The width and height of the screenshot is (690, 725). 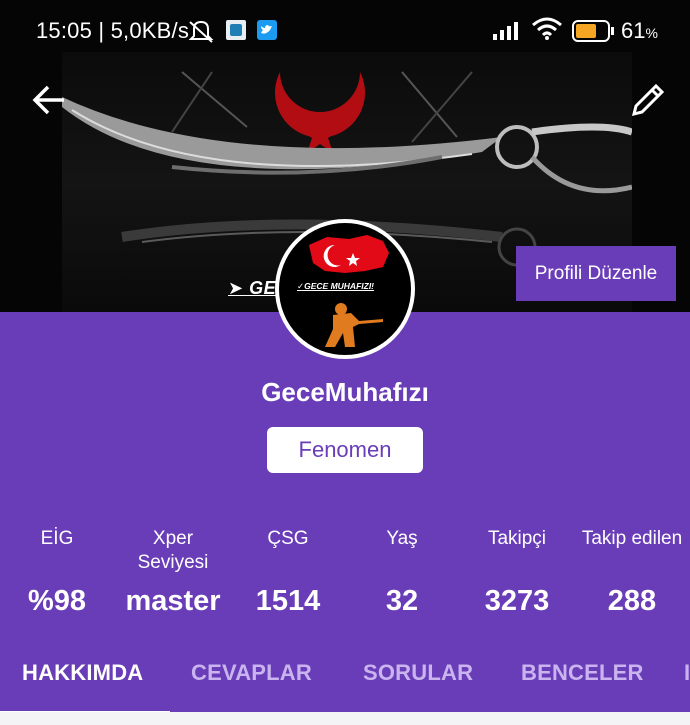 I want to click on stat-eig: EİG %98, so click(x=57, y=572).